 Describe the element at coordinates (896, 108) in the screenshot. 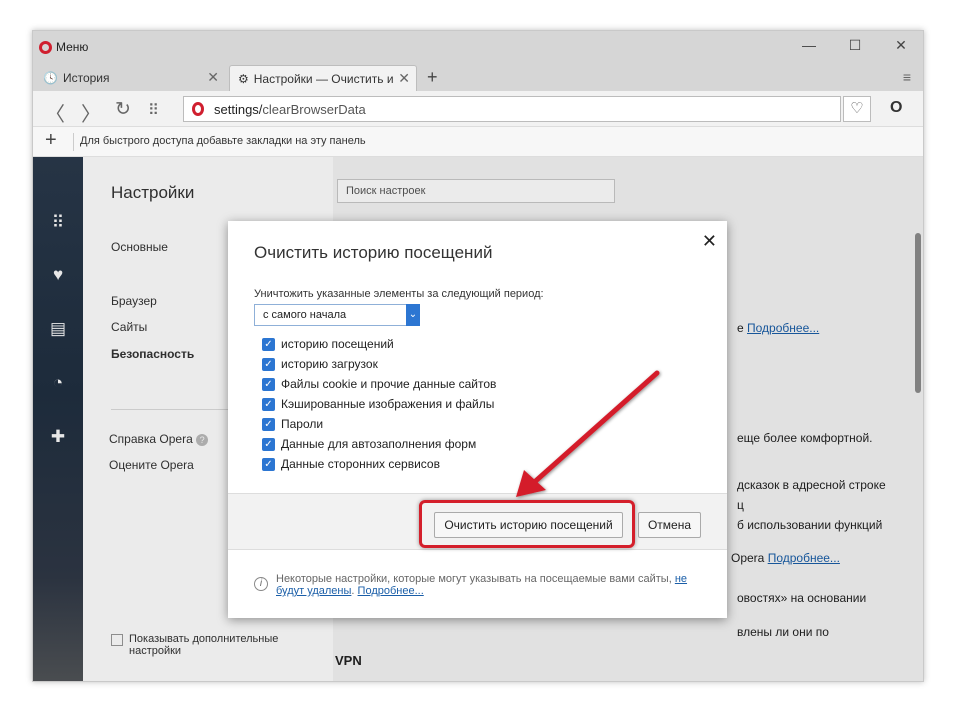

I see `opera-account-icon: O` at that location.